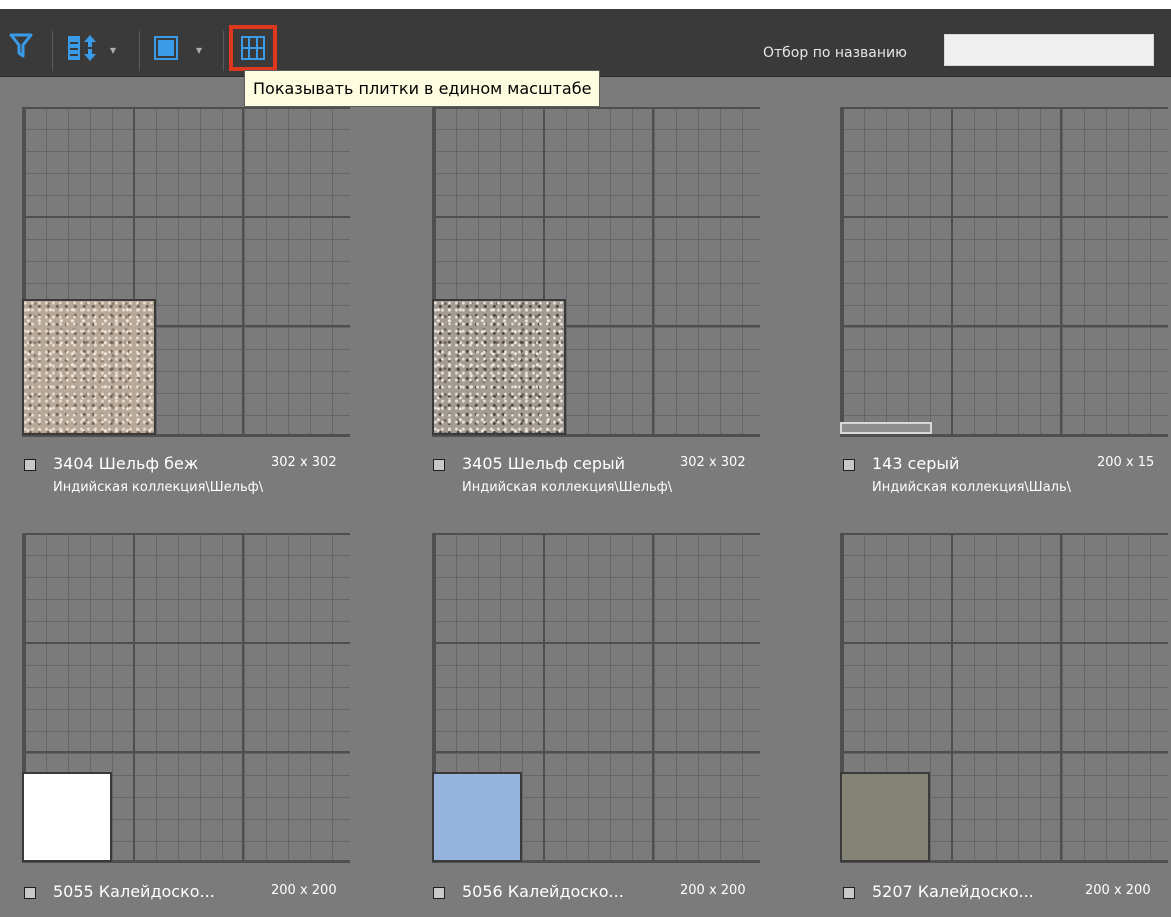 The height and width of the screenshot is (917, 1171). Describe the element at coordinates (585, 4) in the screenshot. I see `top-strip` at that location.